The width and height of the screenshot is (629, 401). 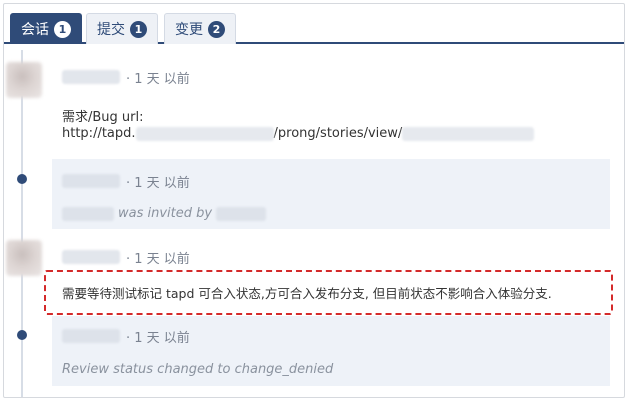 I want to click on review-status-text: Review status changed to change_denied, so click(x=198, y=369).